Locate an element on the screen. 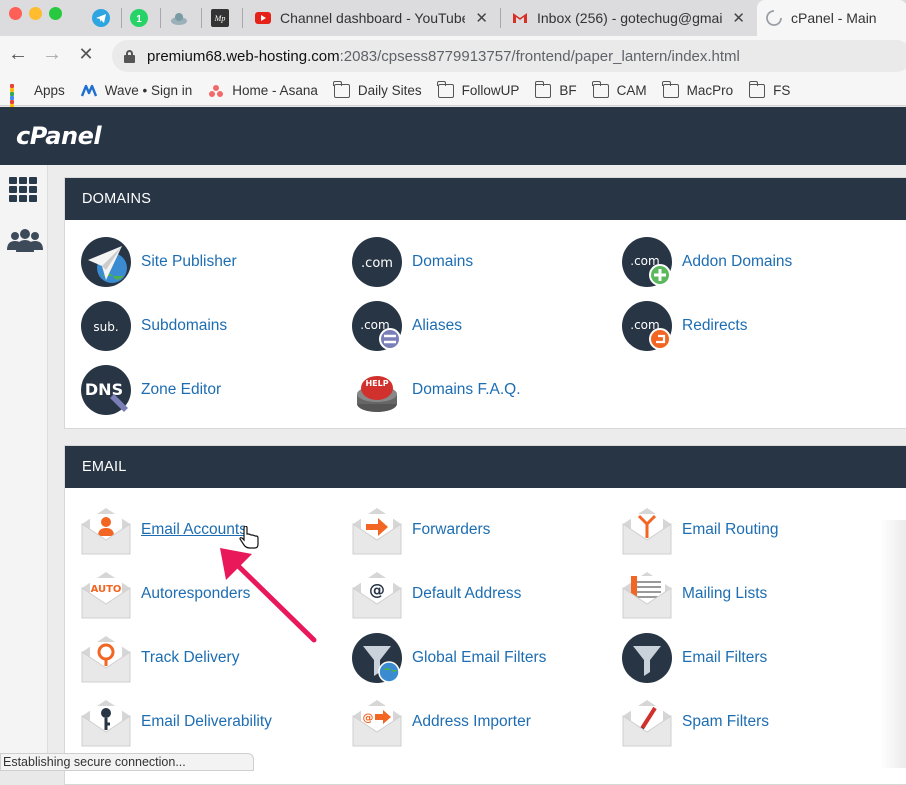  pinned-tab-mp: Mp is located at coordinates (221, 18).